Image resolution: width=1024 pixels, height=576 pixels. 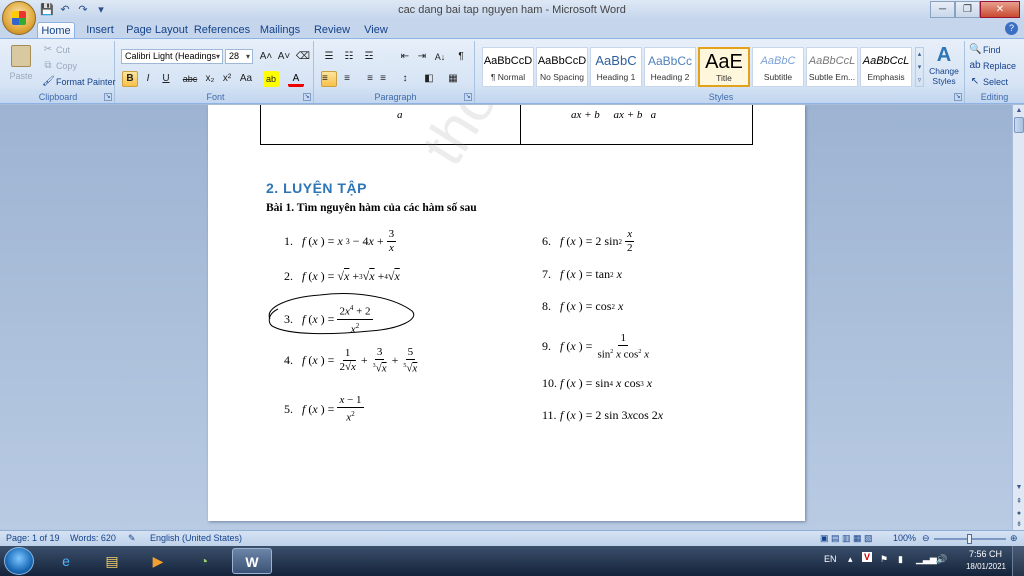 What do you see at coordinates (19, 561) in the screenshot?
I see `start-button` at bounding box center [19, 561].